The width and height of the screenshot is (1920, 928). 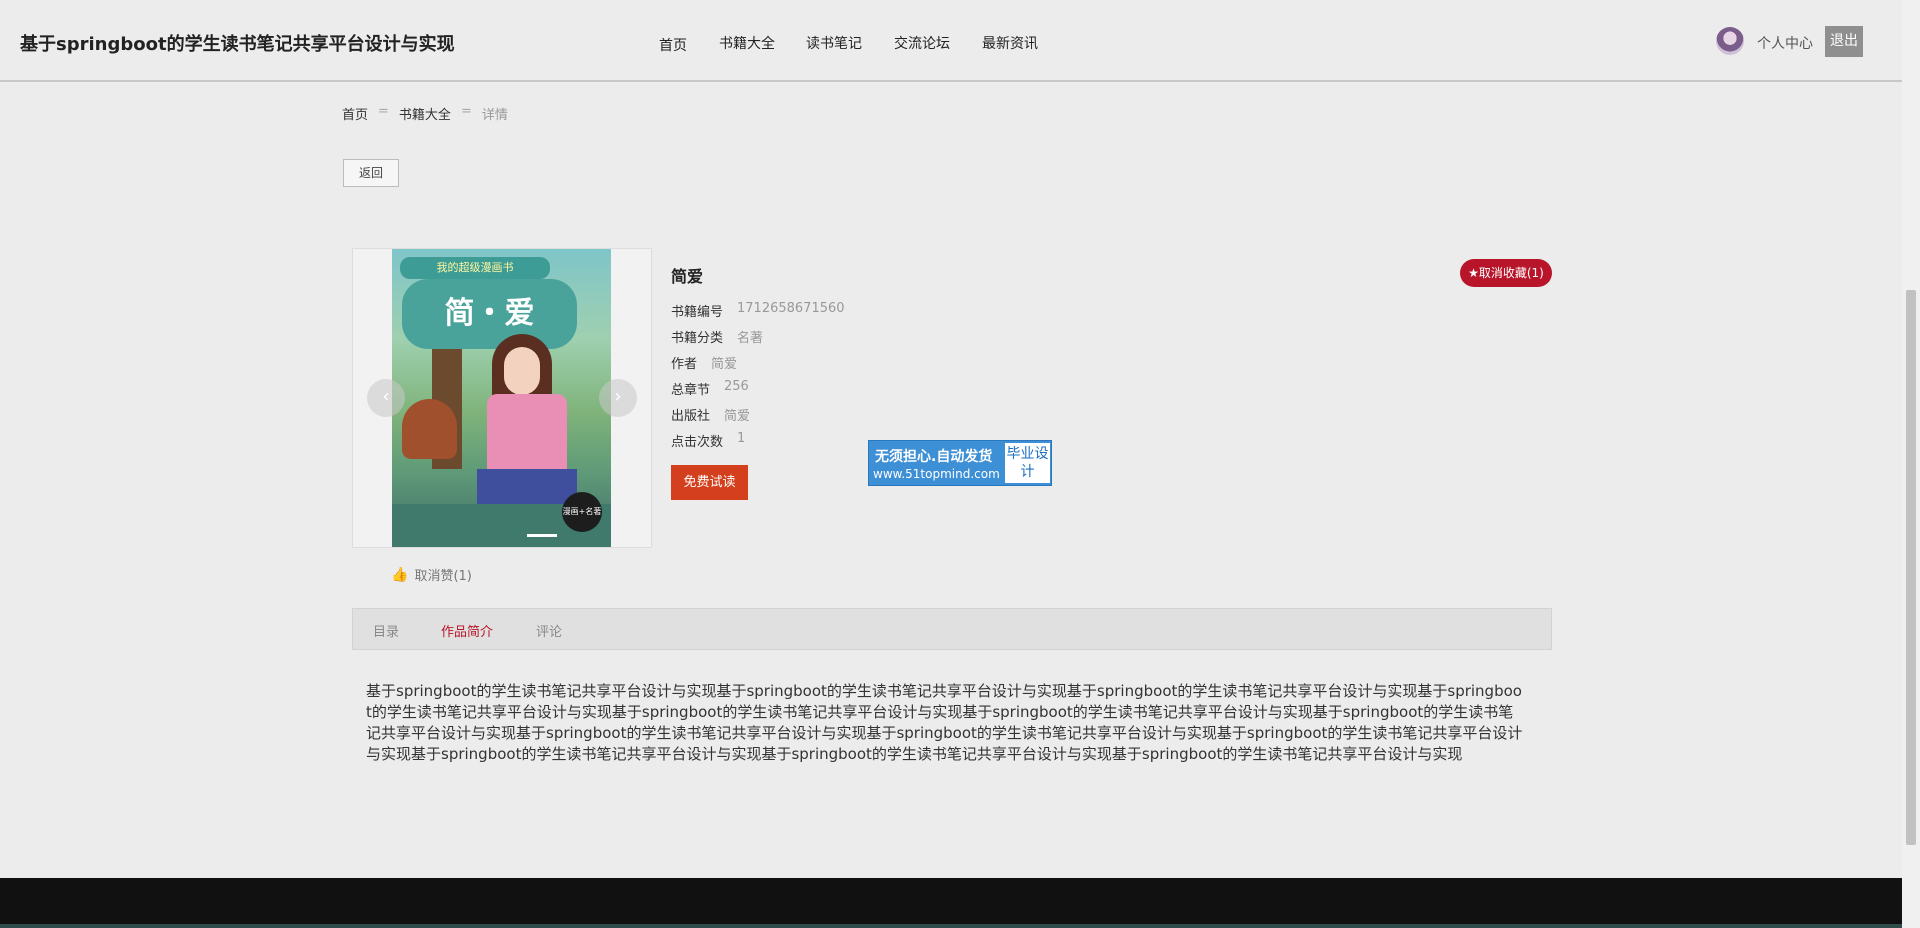 What do you see at coordinates (1506, 273) in the screenshot?
I see `cancel-favorite-button: ★取消收藏(1)` at bounding box center [1506, 273].